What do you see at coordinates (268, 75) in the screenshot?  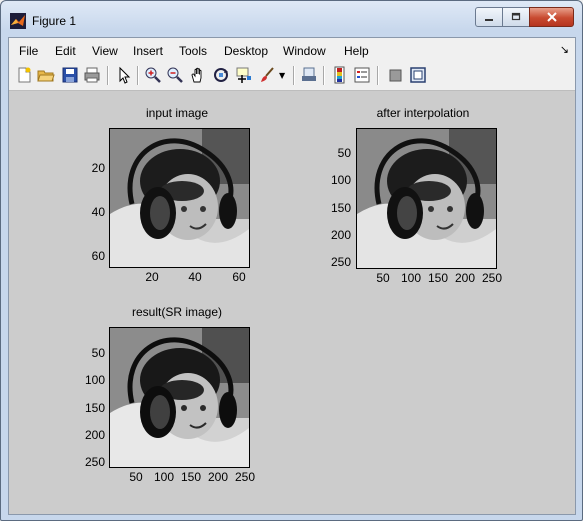 I see `brush-icon` at bounding box center [268, 75].